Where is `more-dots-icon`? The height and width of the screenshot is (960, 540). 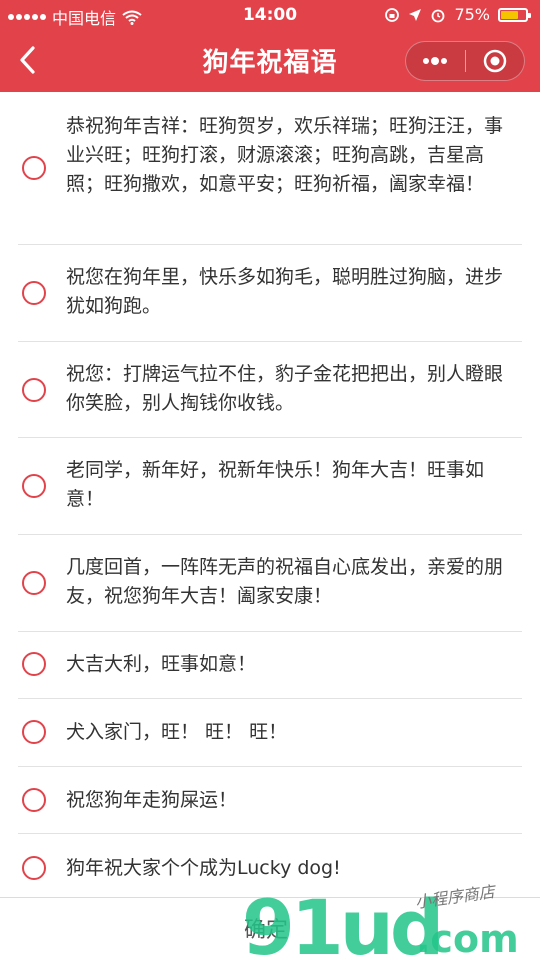
more-dots-icon is located at coordinates (435, 61).